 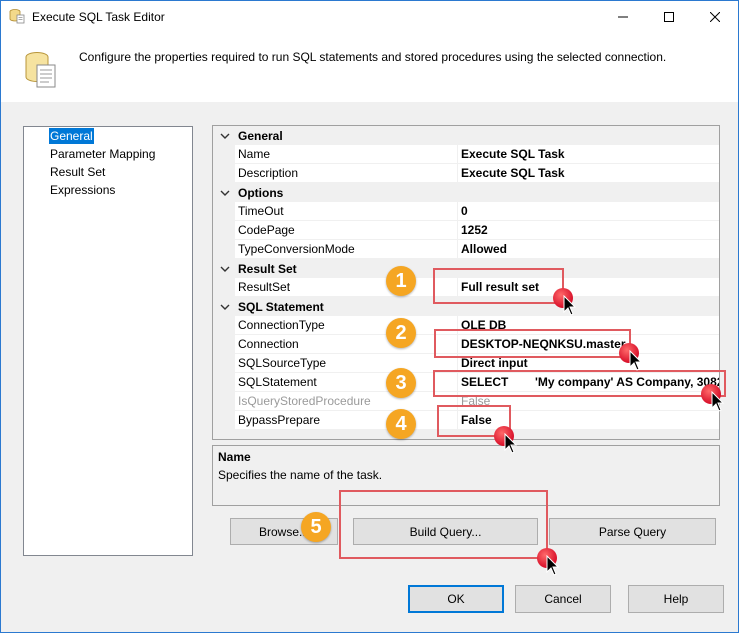 What do you see at coordinates (17, 16) in the screenshot?
I see `ssis-task-icon` at bounding box center [17, 16].